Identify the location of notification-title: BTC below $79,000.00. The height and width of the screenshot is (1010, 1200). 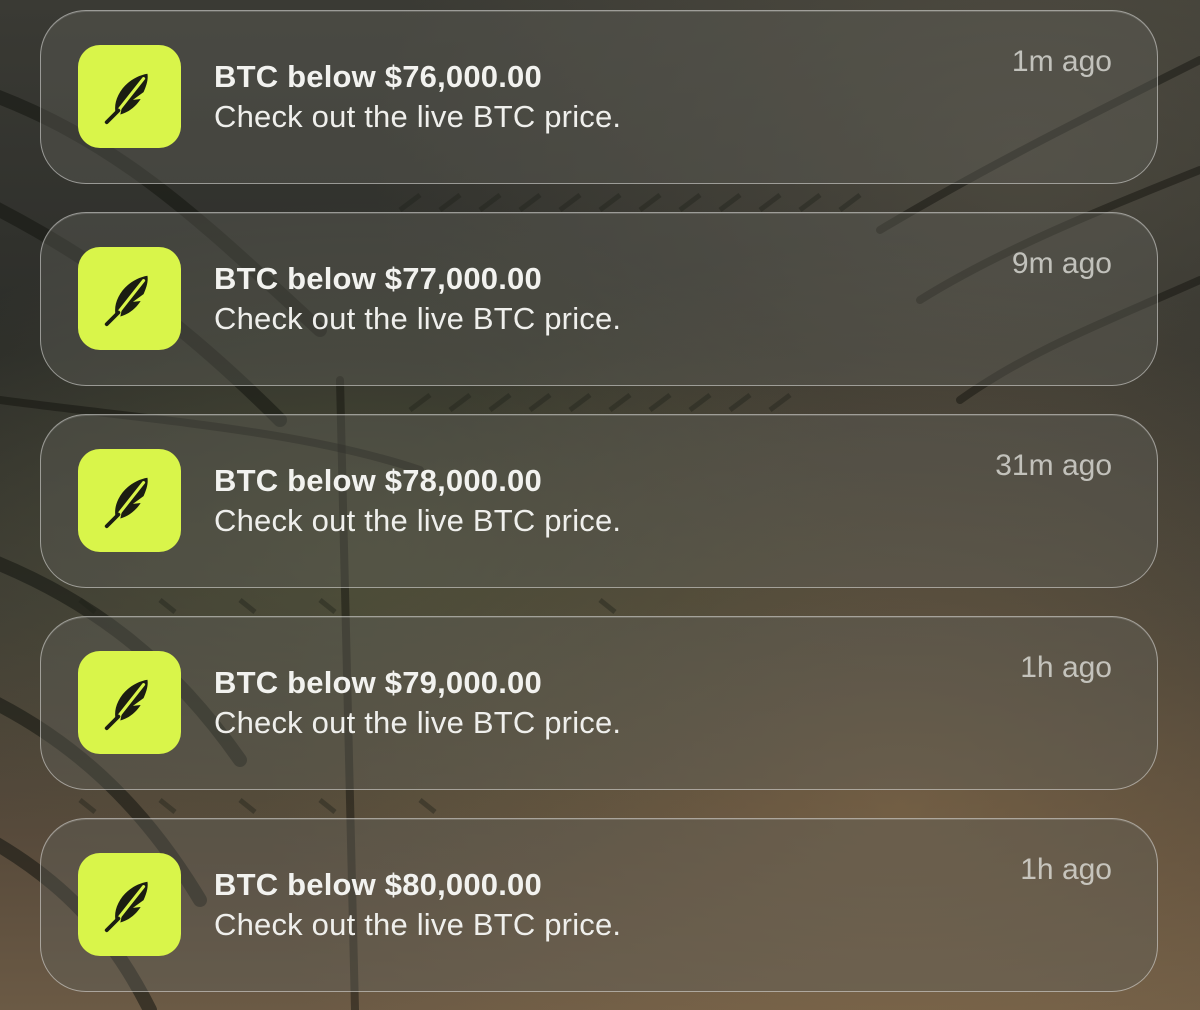
(378, 682).